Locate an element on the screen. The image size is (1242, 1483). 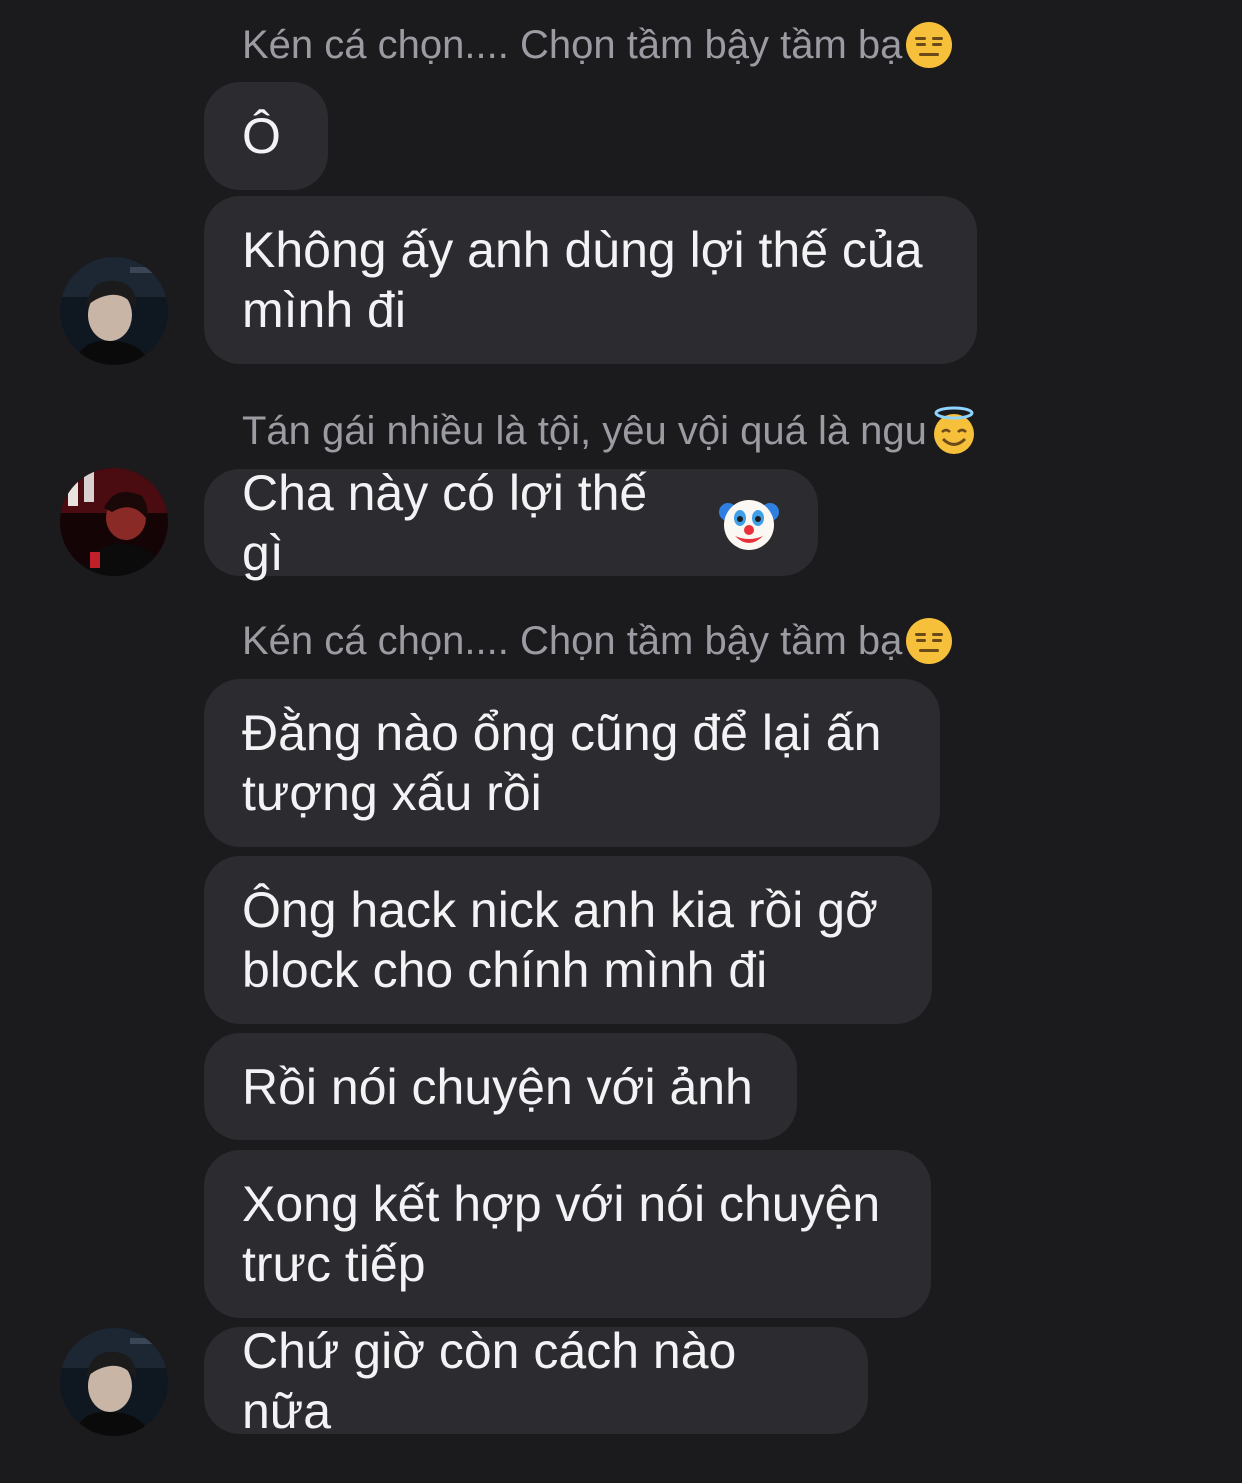
sender-name-label: Tán gái nhiều là tội, yêu vội quá là ngu is located at coordinates (584, 431).